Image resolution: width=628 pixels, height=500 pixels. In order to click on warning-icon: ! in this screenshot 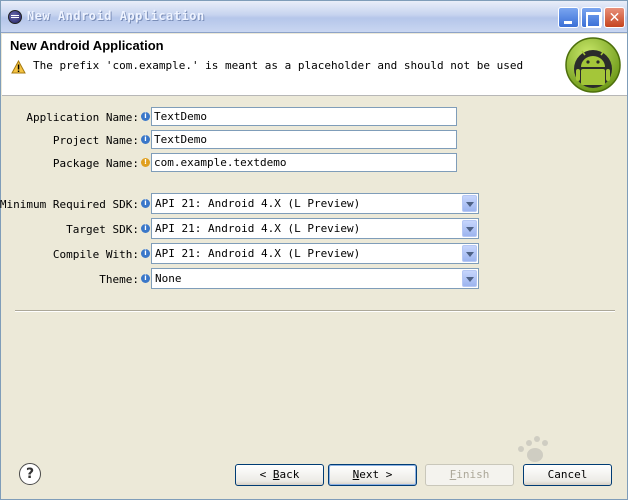, I will do `click(145, 162)`.